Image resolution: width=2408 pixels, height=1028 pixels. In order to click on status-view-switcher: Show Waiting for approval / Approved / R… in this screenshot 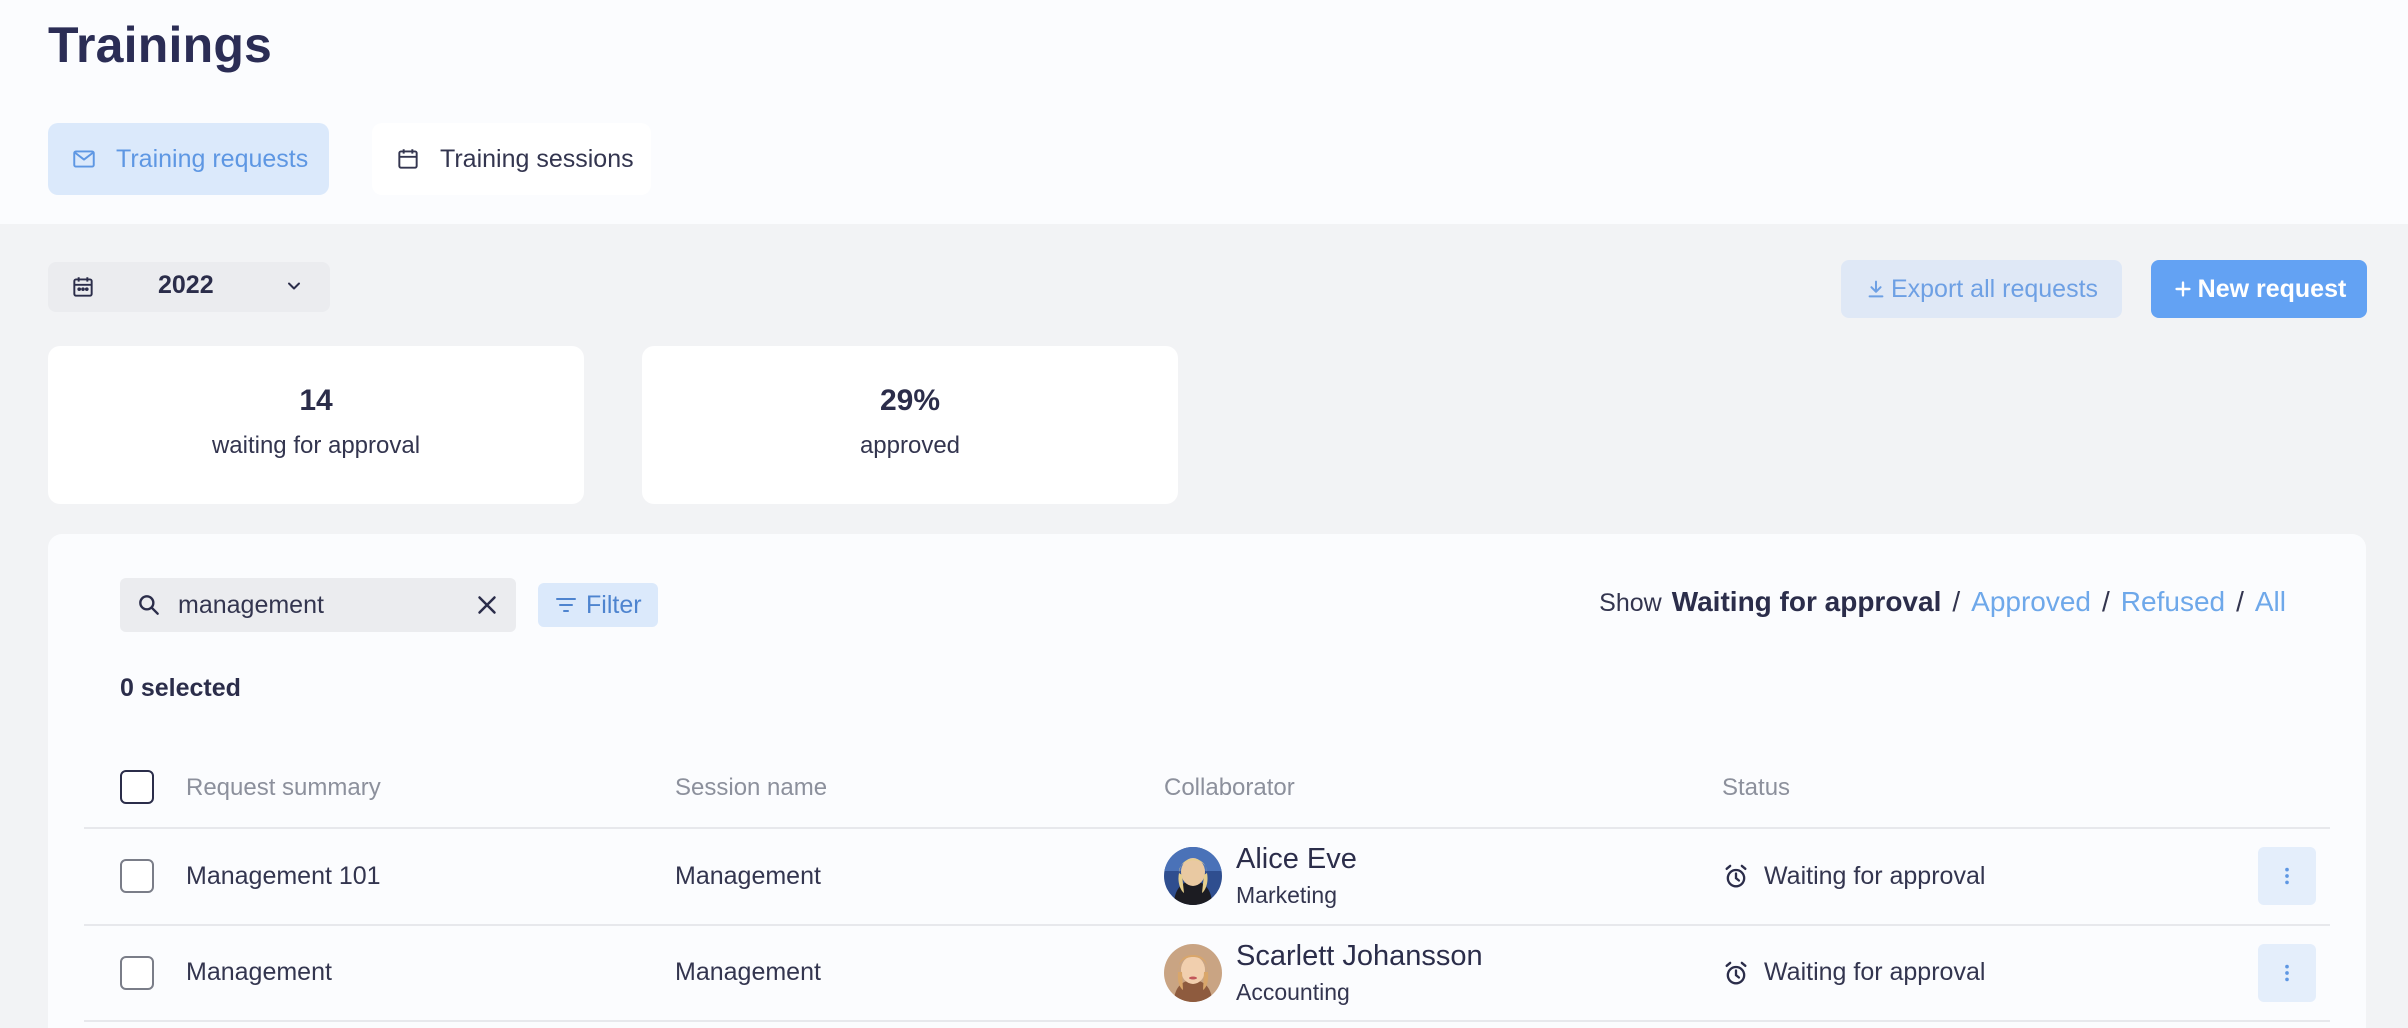, I will do `click(1942, 602)`.